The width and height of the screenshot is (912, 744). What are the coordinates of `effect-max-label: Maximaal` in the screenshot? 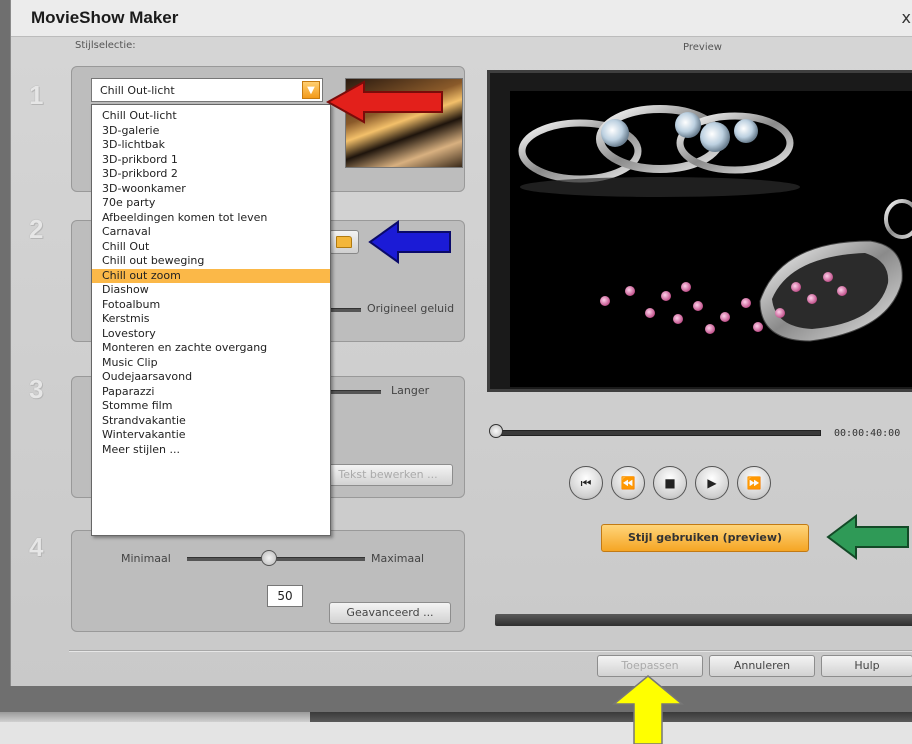 It's located at (398, 558).